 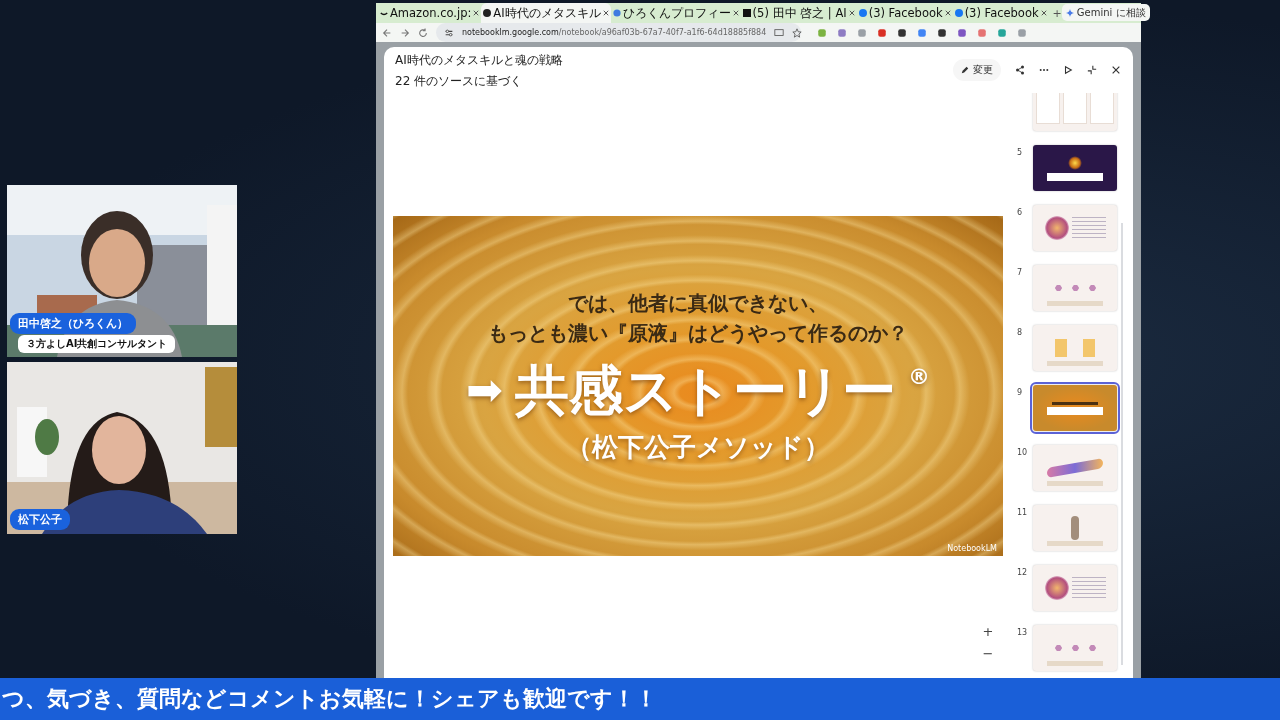 I want to click on play-icon, so click(x=1068, y=70).